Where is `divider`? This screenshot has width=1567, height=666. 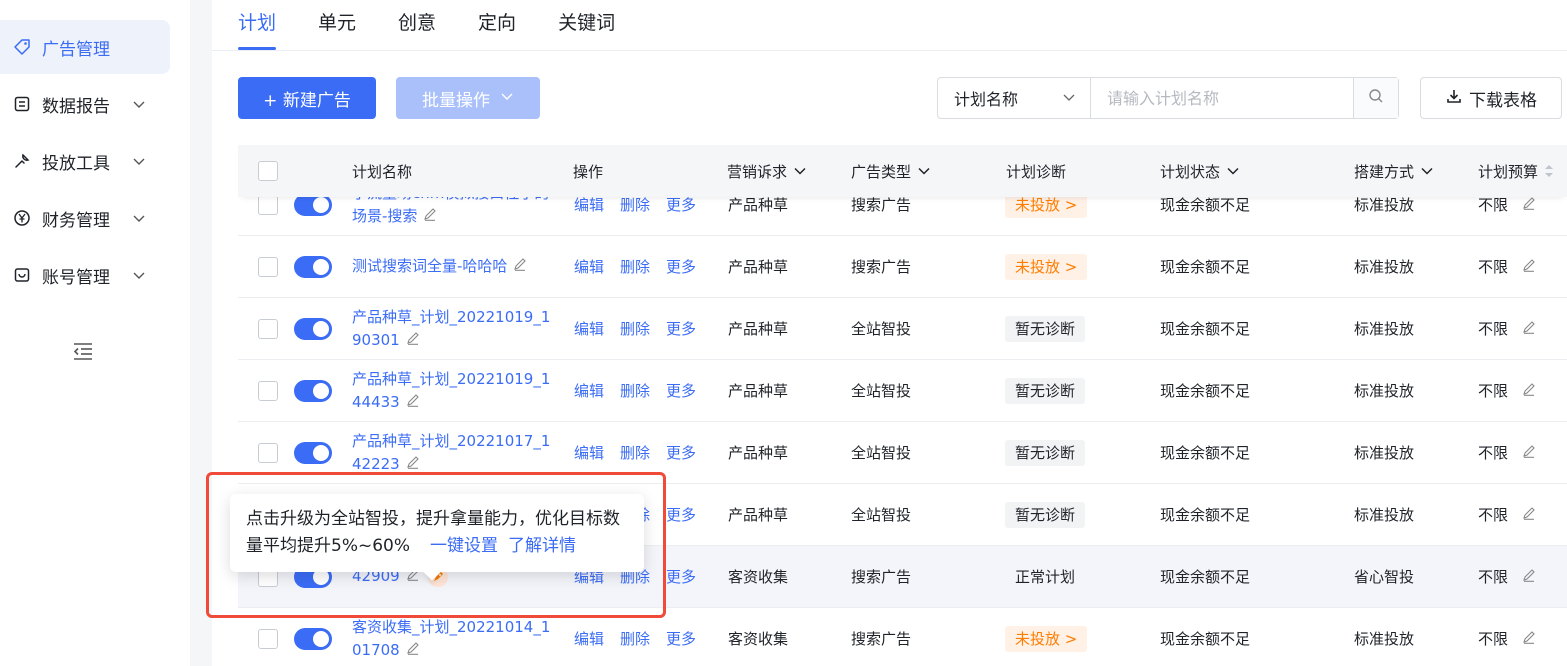
divider is located at coordinates (889, 50).